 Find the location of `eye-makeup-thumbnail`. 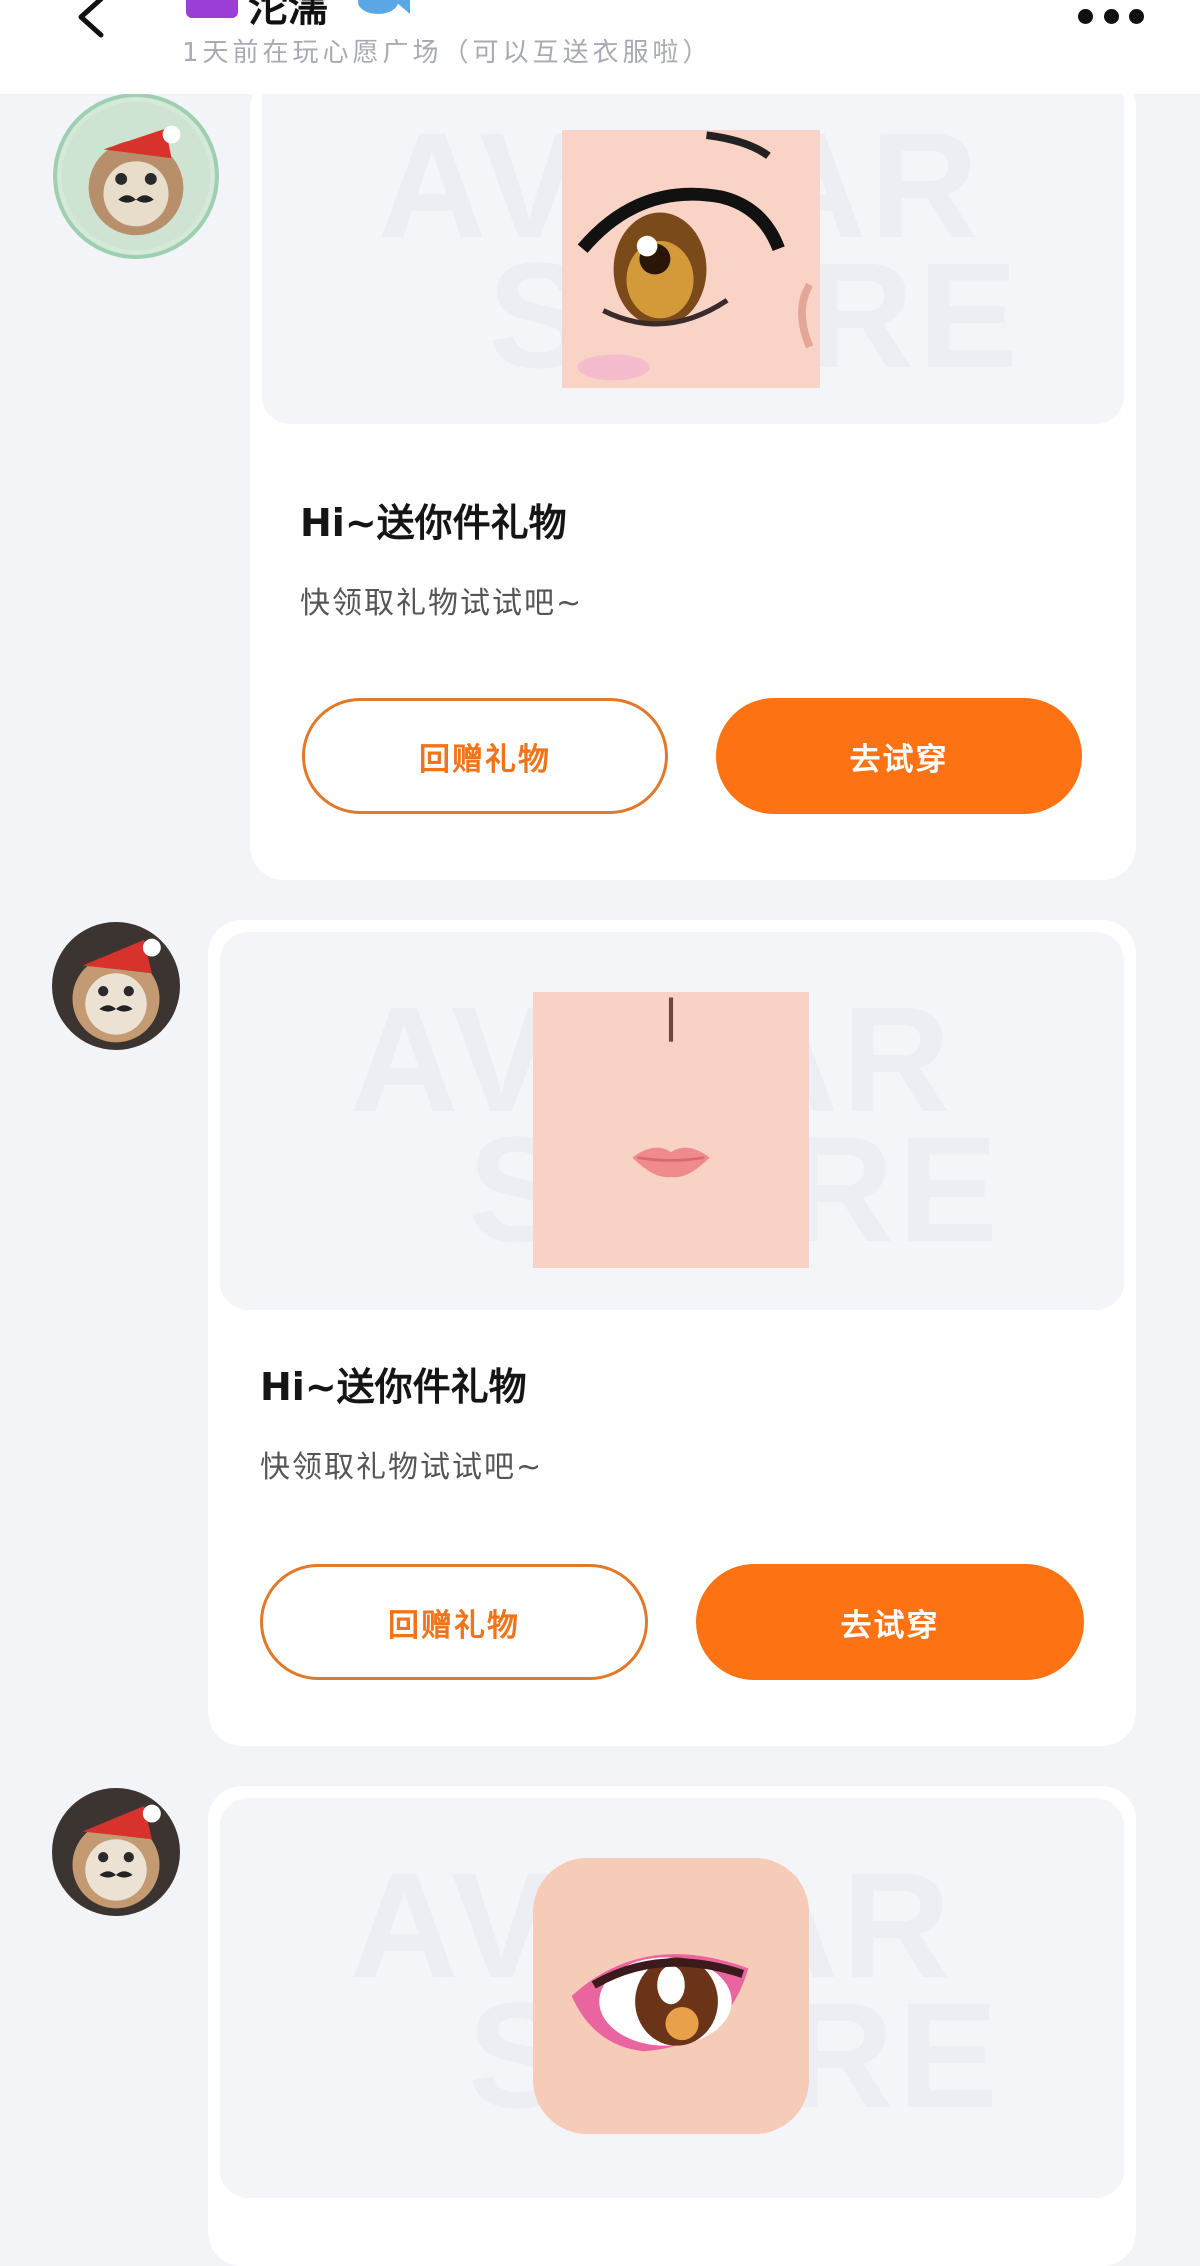

eye-makeup-thumbnail is located at coordinates (691, 259).